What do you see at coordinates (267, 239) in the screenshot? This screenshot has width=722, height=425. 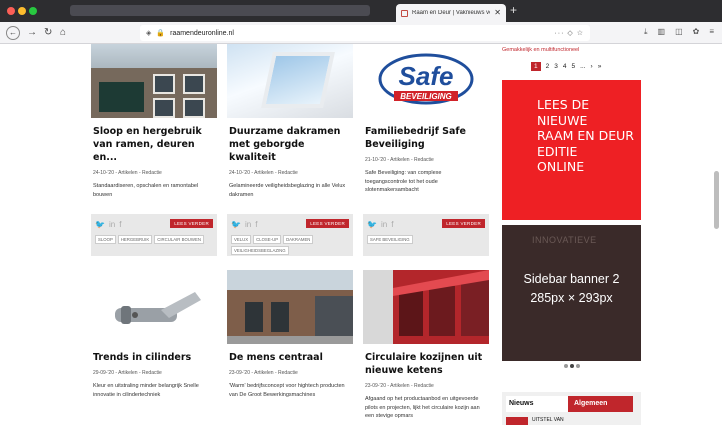 I see `tag: CLOSE-UP` at bounding box center [267, 239].